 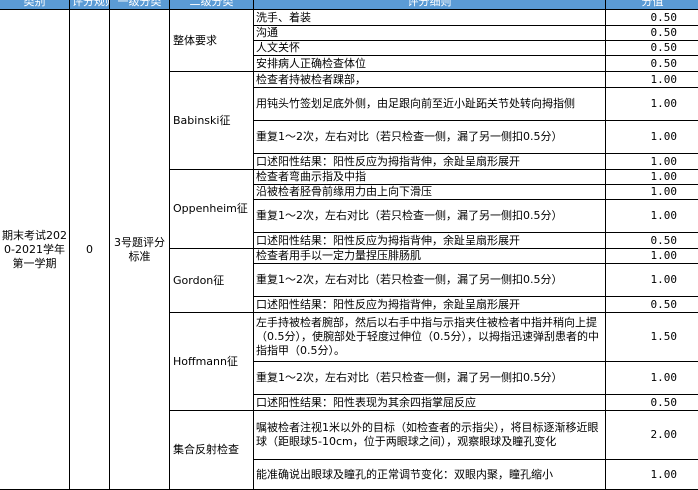 What do you see at coordinates (430, 177) in the screenshot?
I see `detail-cell: 检查者弯曲示指及中指` at bounding box center [430, 177].